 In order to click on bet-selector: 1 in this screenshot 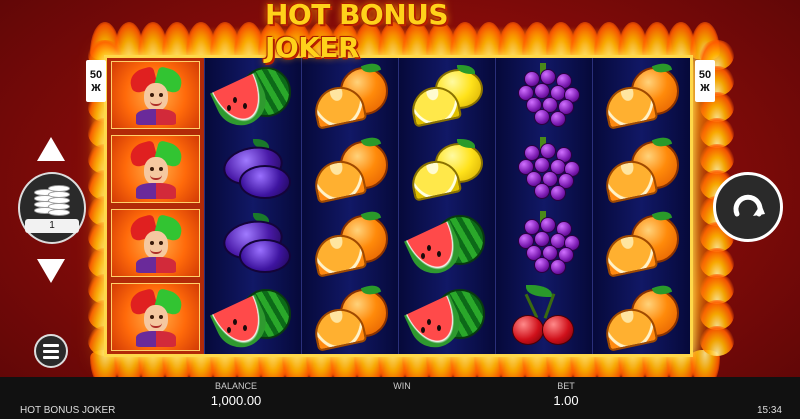, I will do `click(52, 208)`.